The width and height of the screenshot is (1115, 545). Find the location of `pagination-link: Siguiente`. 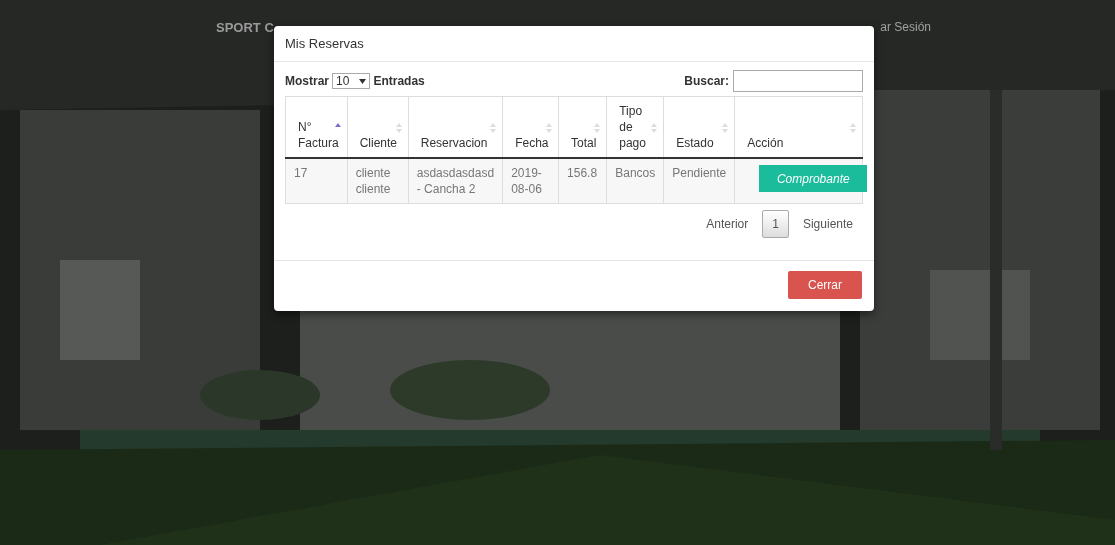

pagination-link: Siguiente is located at coordinates (827, 224).